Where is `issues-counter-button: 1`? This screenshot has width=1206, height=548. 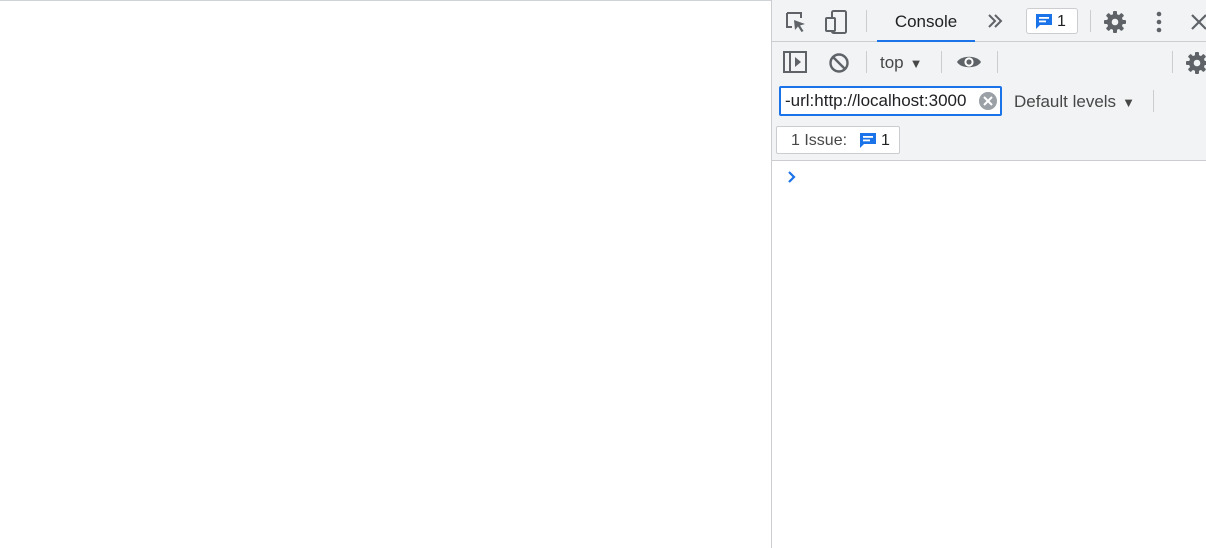 issues-counter-button: 1 is located at coordinates (1052, 21).